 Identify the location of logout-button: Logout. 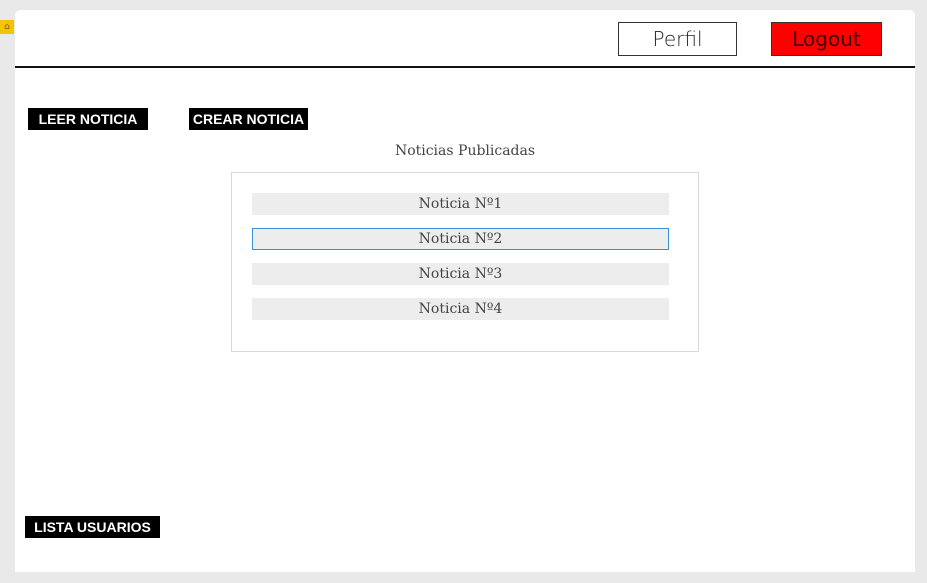
(826, 39).